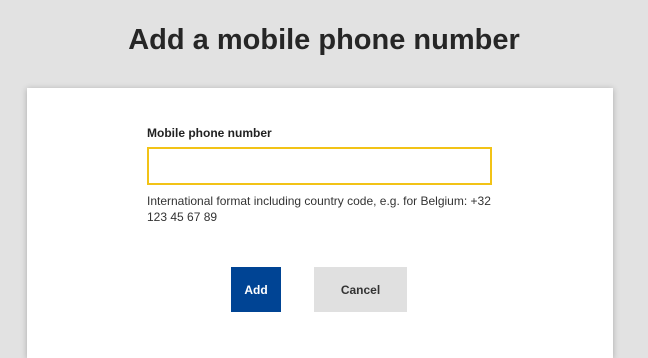 This screenshot has width=648, height=358. I want to click on mobile-phone-label: Mobile phone number, so click(209, 133).